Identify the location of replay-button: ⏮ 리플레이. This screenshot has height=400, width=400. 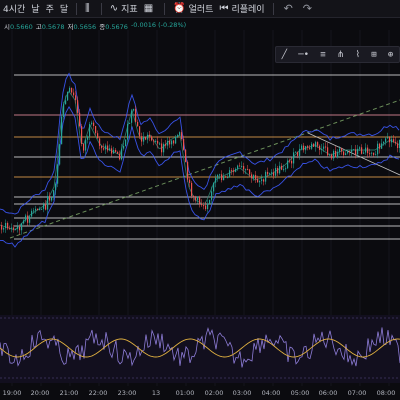
(241, 9).